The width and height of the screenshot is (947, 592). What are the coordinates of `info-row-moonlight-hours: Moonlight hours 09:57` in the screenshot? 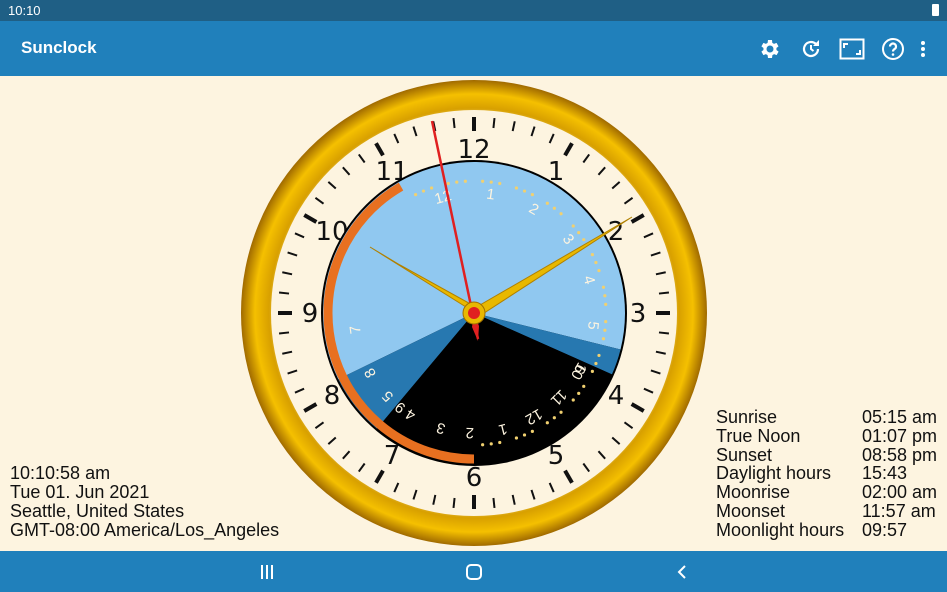 It's located at (812, 529).